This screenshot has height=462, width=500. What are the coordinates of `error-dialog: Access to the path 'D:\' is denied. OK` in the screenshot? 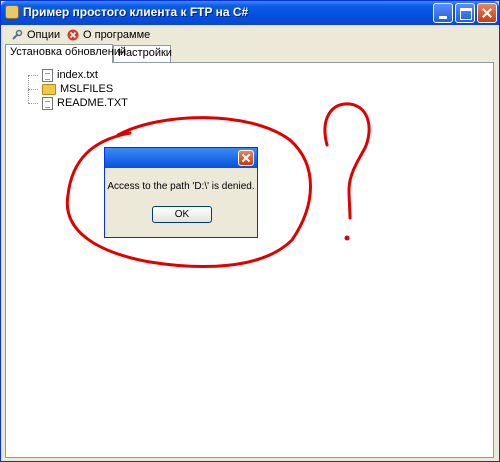 It's located at (181, 192).